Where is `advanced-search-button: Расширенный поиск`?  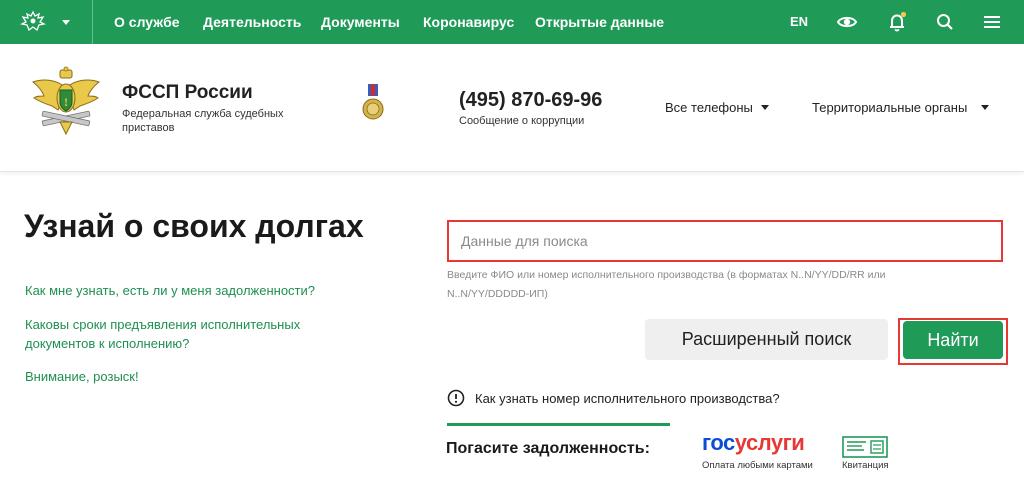 advanced-search-button: Расширенный поиск is located at coordinates (766, 339).